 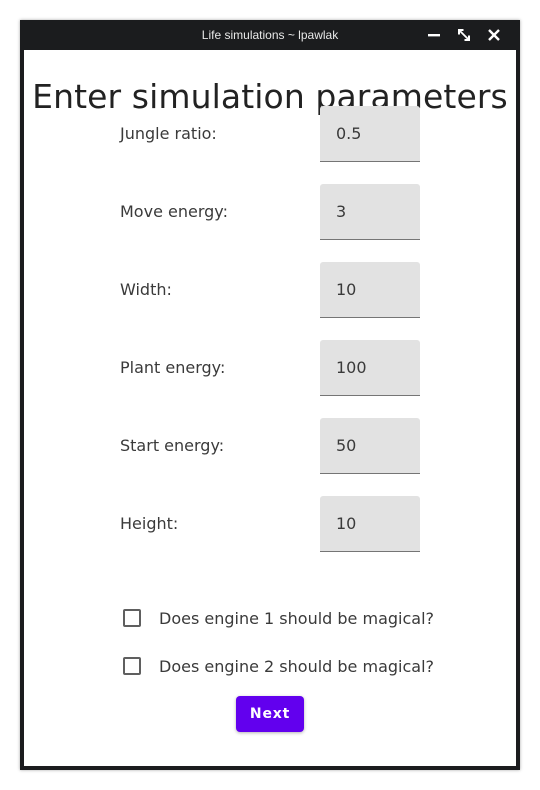 What do you see at coordinates (297, 666) in the screenshot?
I see `engine-2-magical-label: Does engine 2 should be magical?` at bounding box center [297, 666].